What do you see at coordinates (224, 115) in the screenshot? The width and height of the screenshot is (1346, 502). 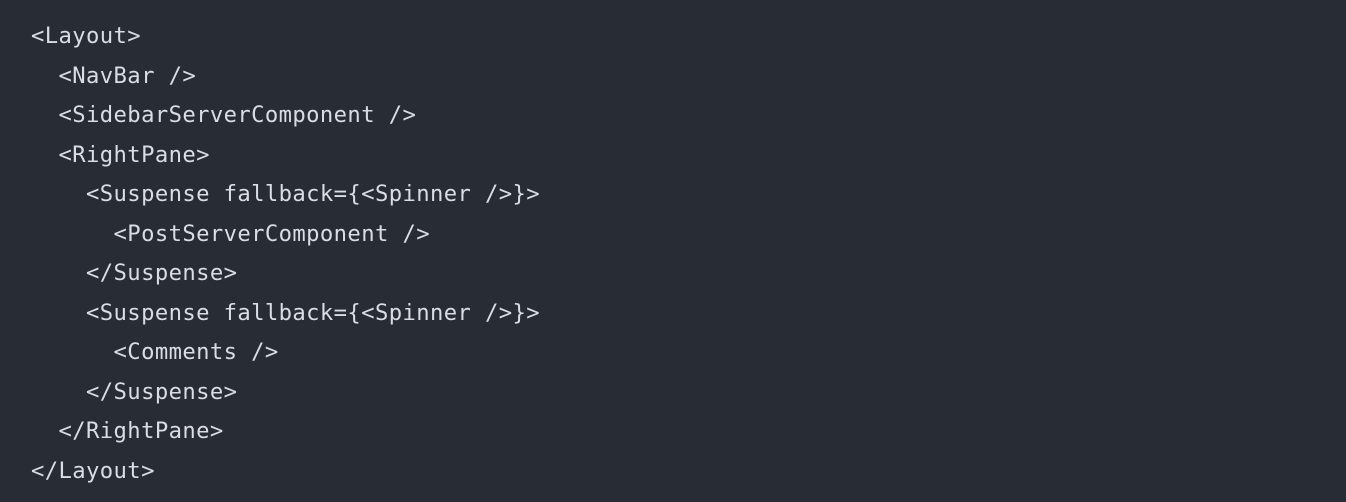 I see `code-line: <SidebarServerComponent />` at bounding box center [224, 115].